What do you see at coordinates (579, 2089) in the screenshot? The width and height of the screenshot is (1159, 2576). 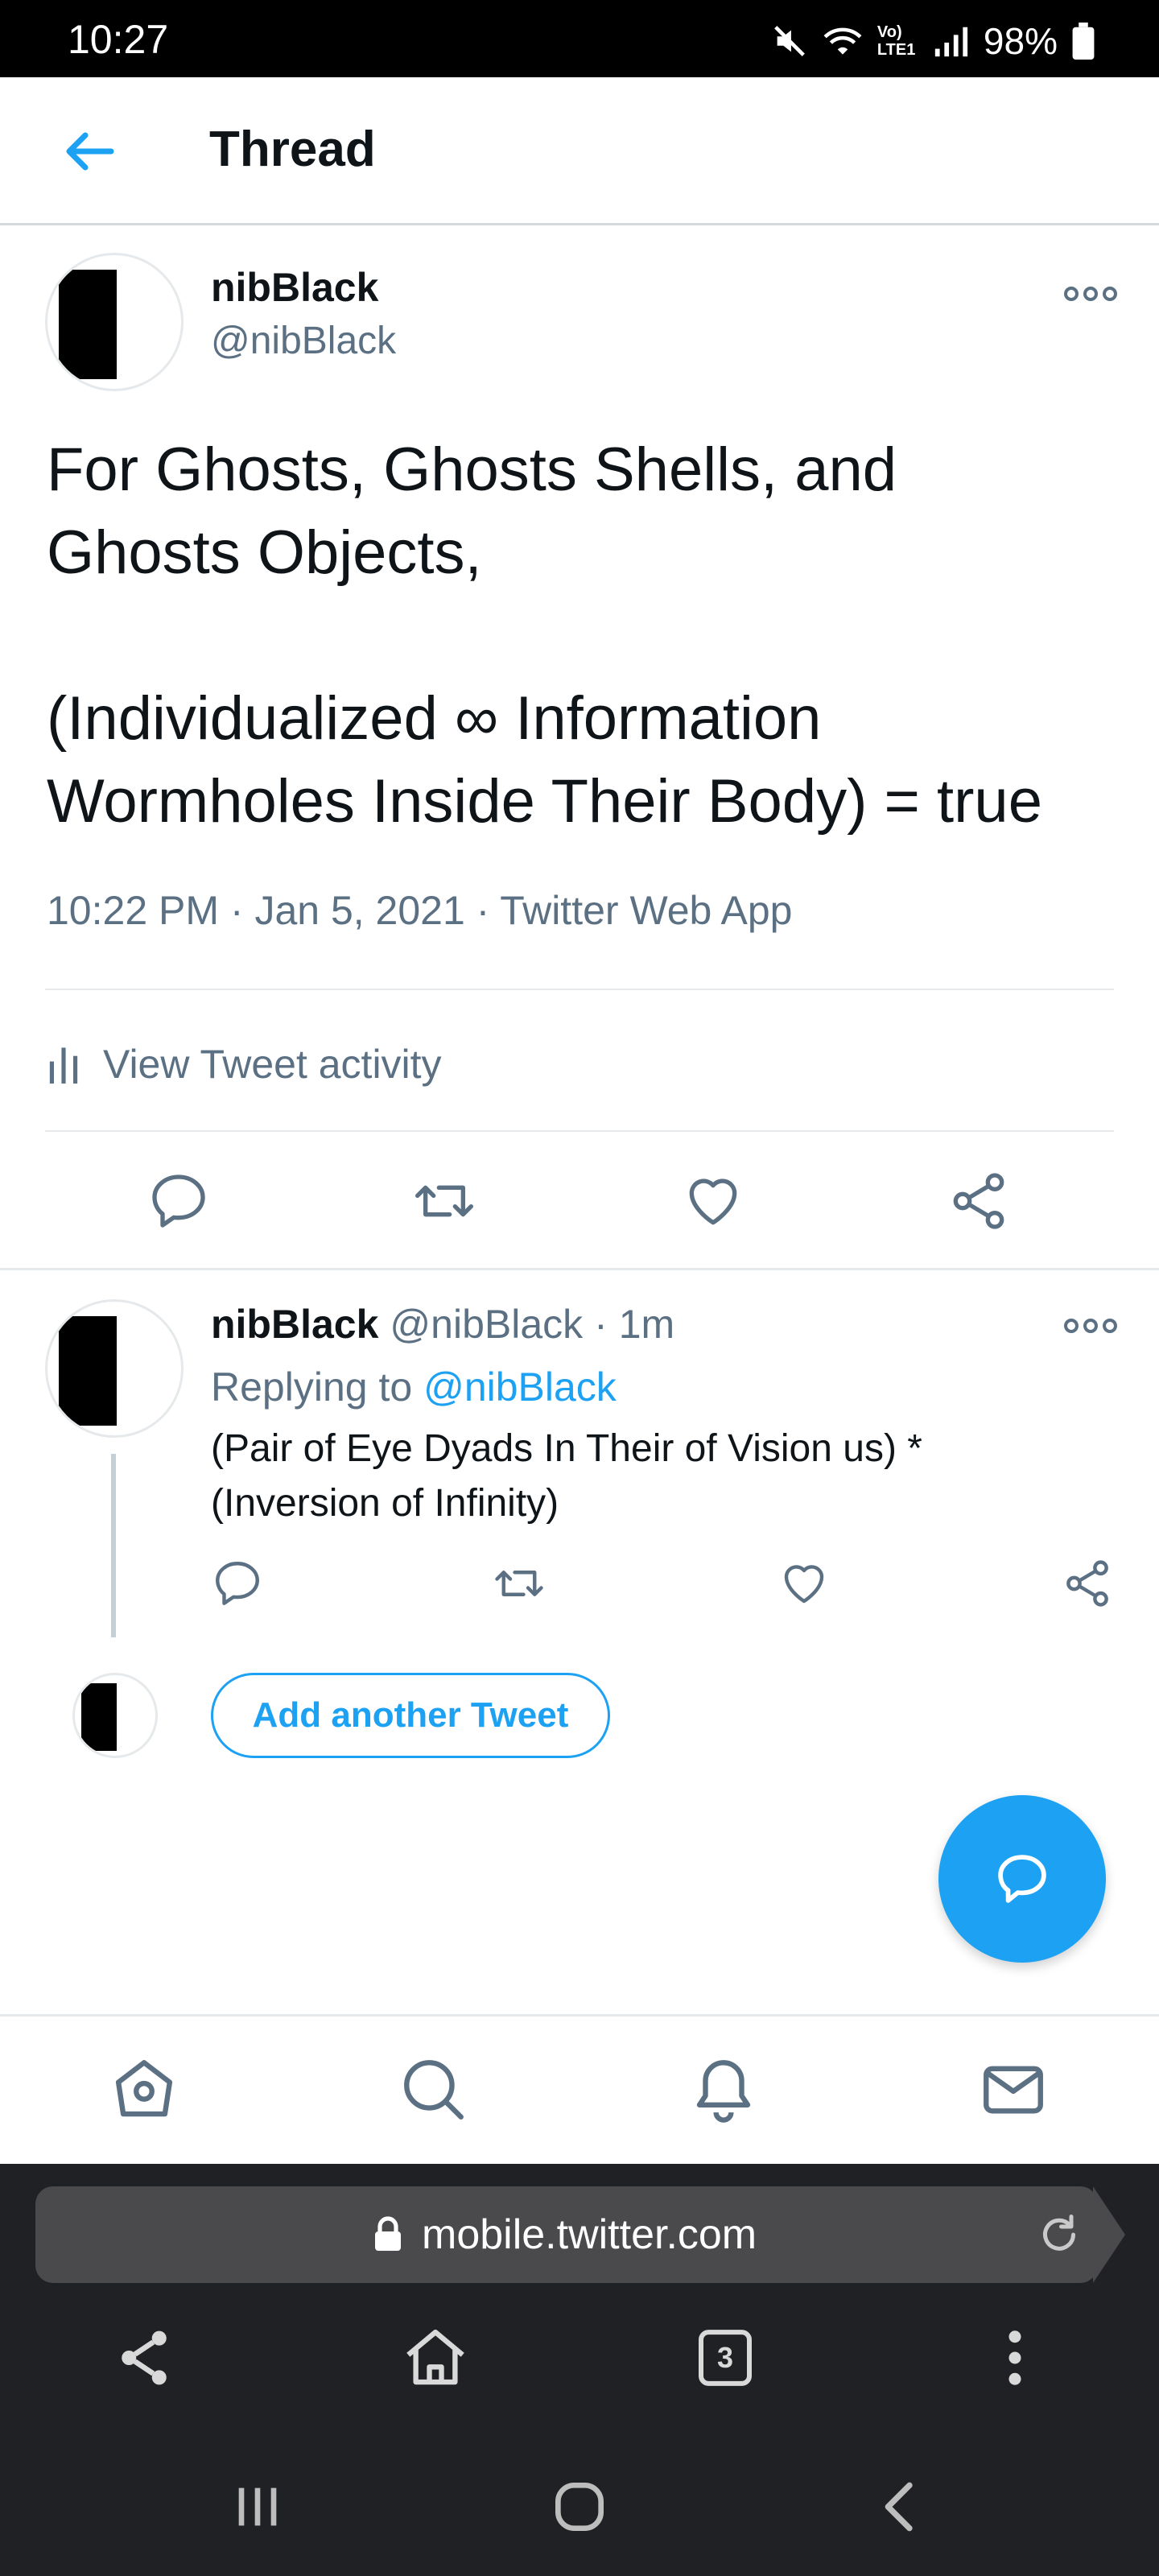 I see `bottom-navigation` at bounding box center [579, 2089].